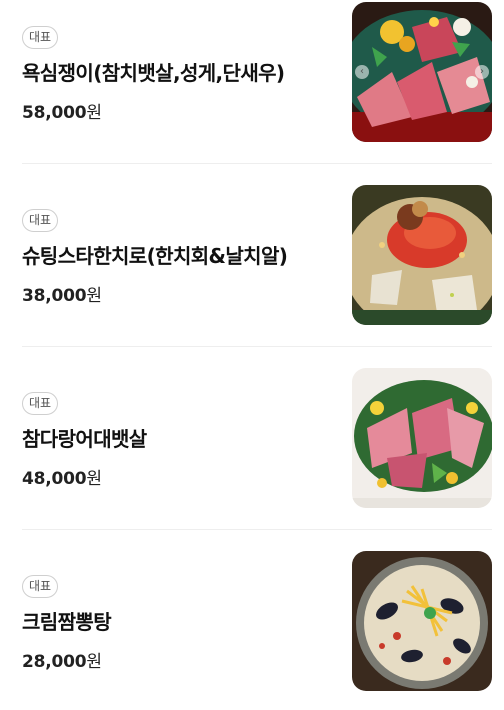 The image size is (504, 710). I want to click on chevron-right-icon: ›, so click(482, 72).